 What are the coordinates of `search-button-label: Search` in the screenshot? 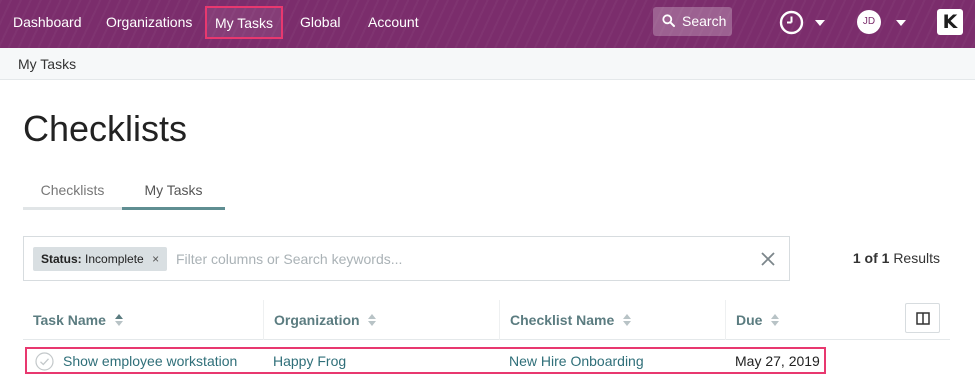 It's located at (704, 21).